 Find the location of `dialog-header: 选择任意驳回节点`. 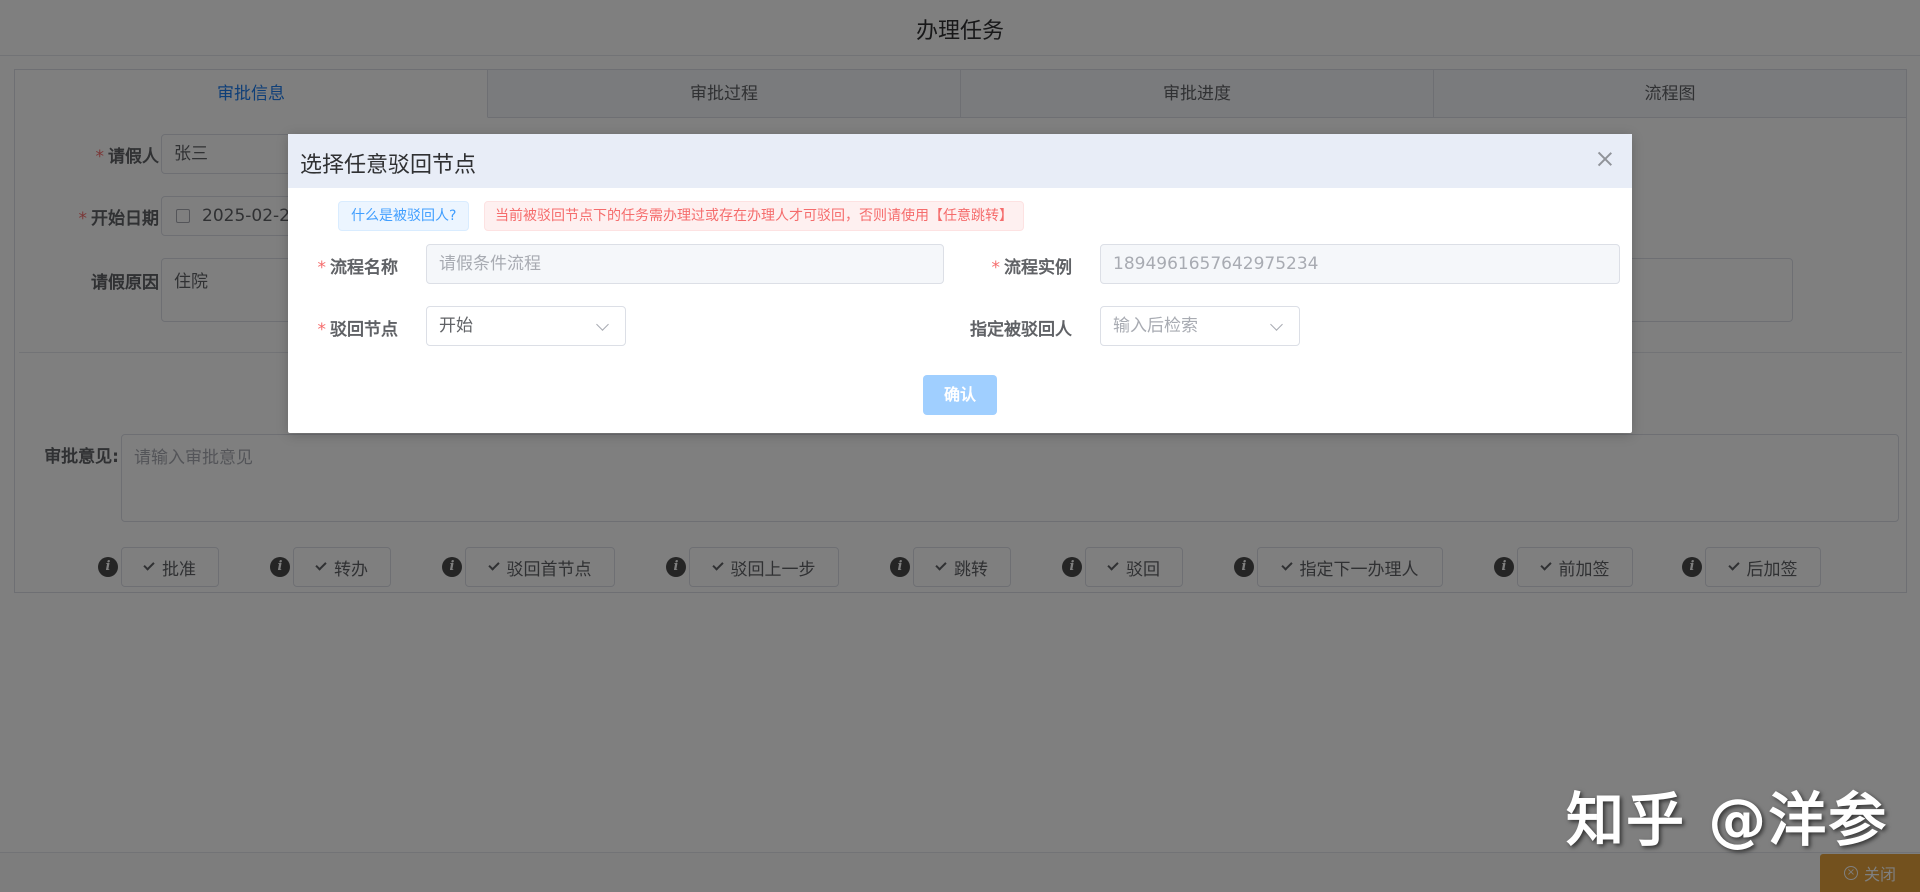

dialog-header: 选择任意驳回节点 is located at coordinates (960, 161).